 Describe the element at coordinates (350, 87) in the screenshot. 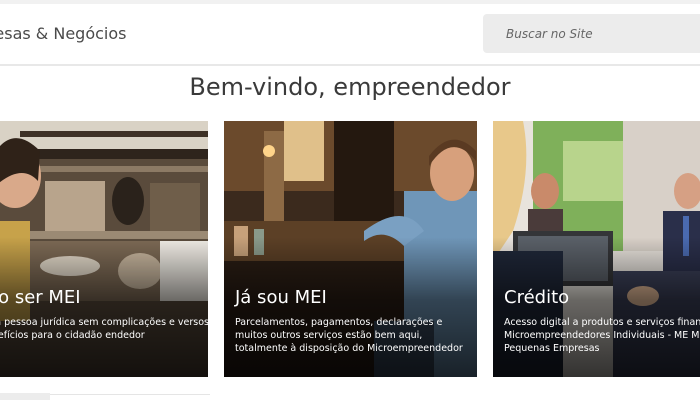

I see `welcome-heading: Bem-vindo, empreendedor` at that location.